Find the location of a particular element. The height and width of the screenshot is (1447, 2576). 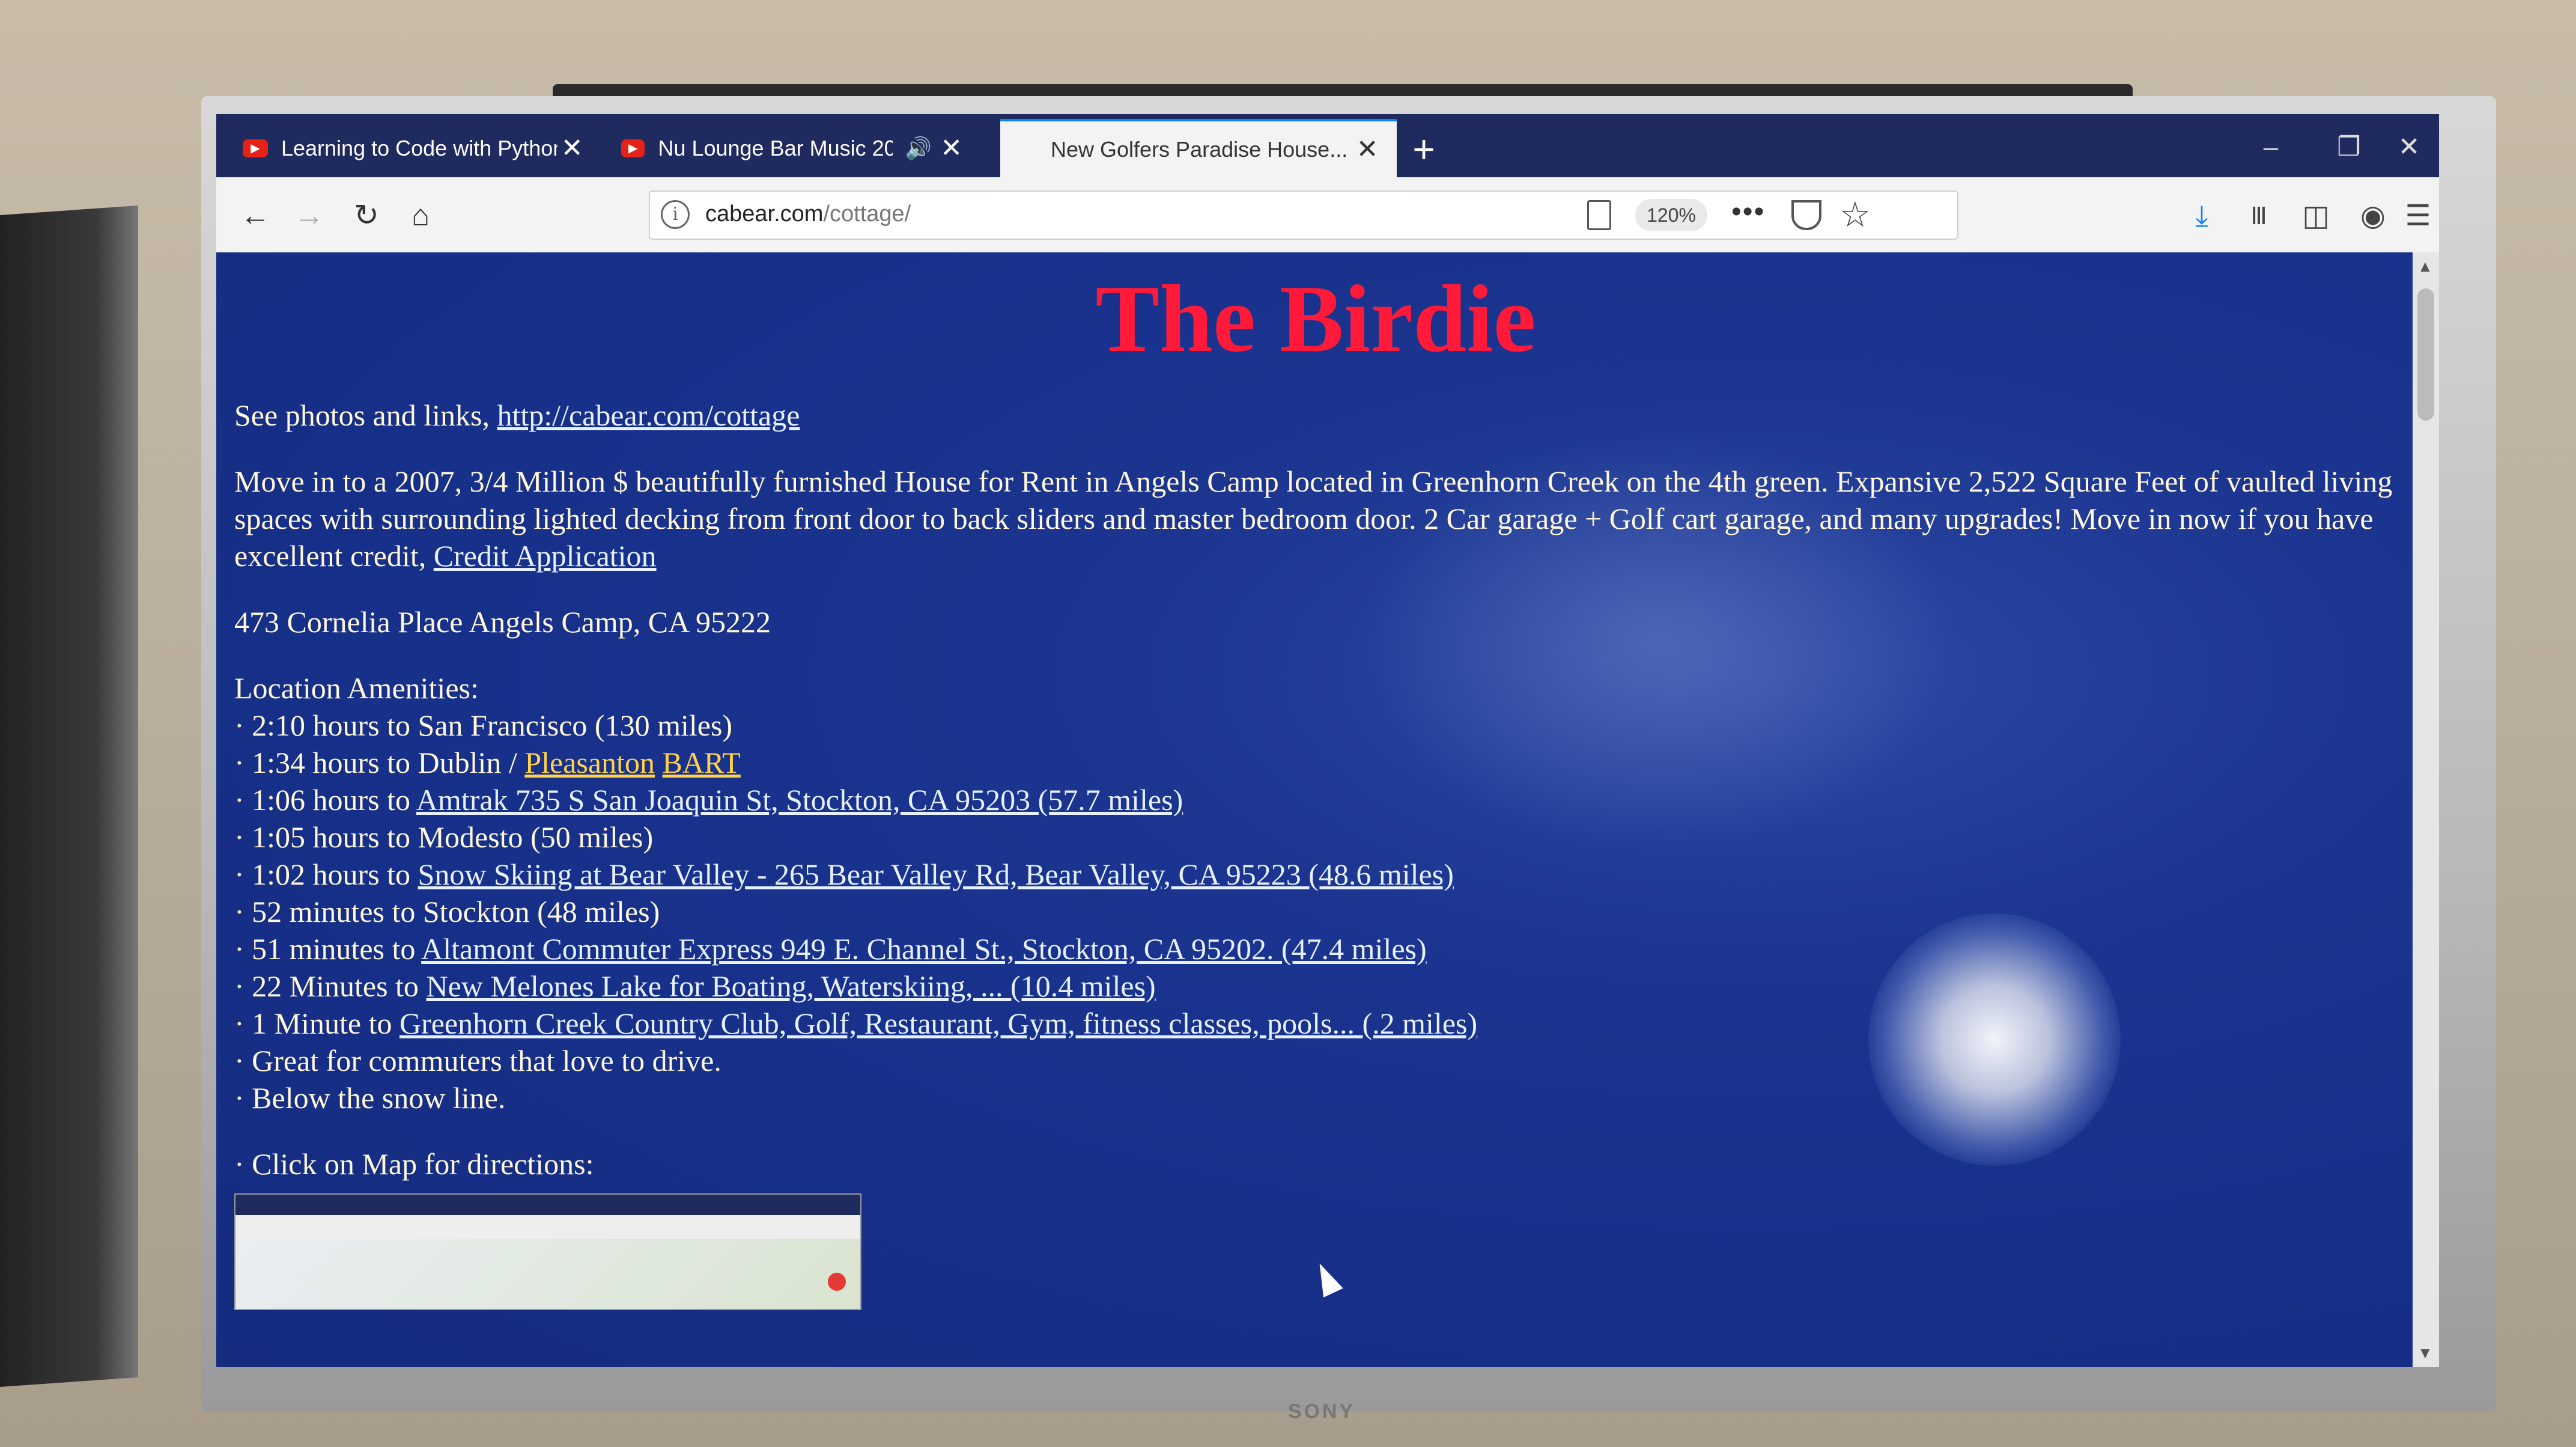

home-icon: ⌂ is located at coordinates (420, 215).